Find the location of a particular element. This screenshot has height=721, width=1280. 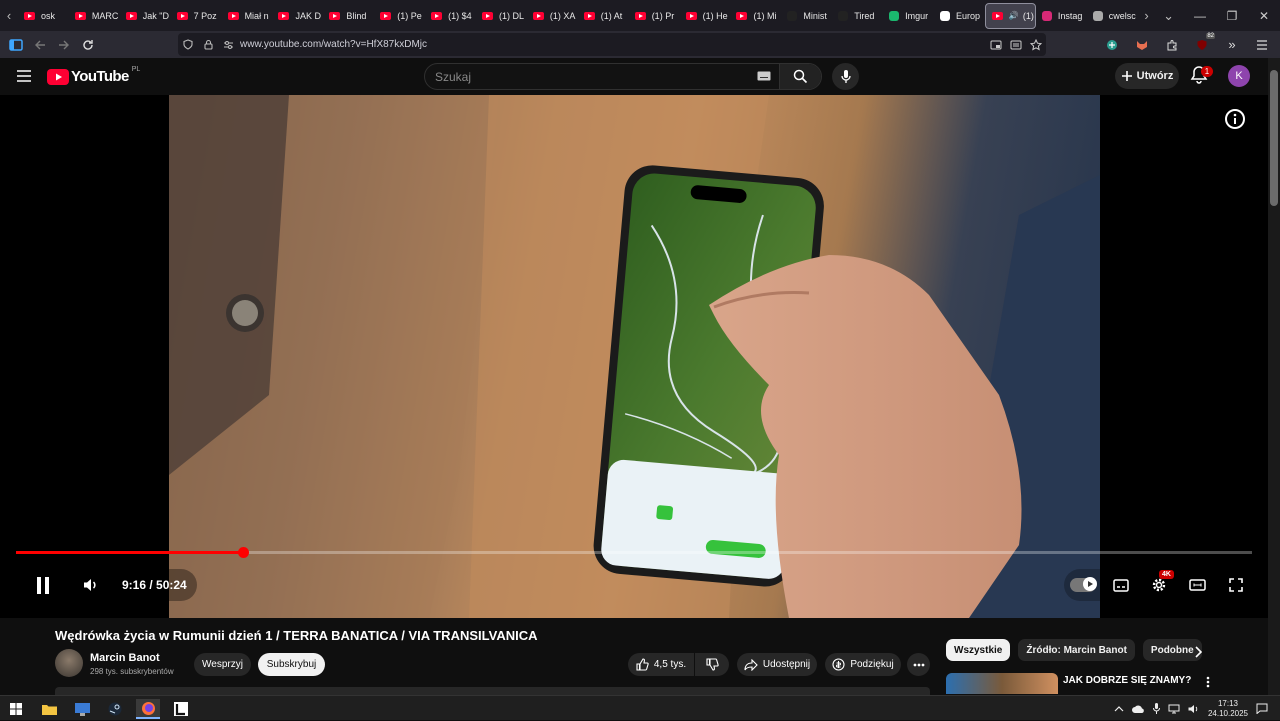

more-actions-button is located at coordinates (918, 664).